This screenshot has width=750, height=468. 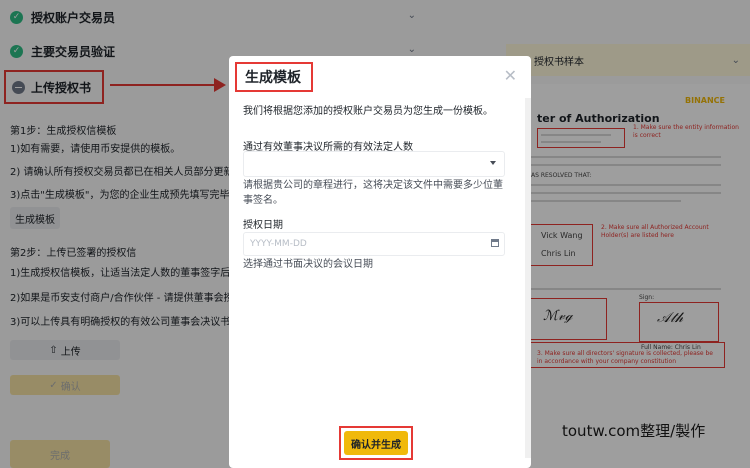 What do you see at coordinates (528, 278) in the screenshot?
I see `modal-scrollbar` at bounding box center [528, 278].